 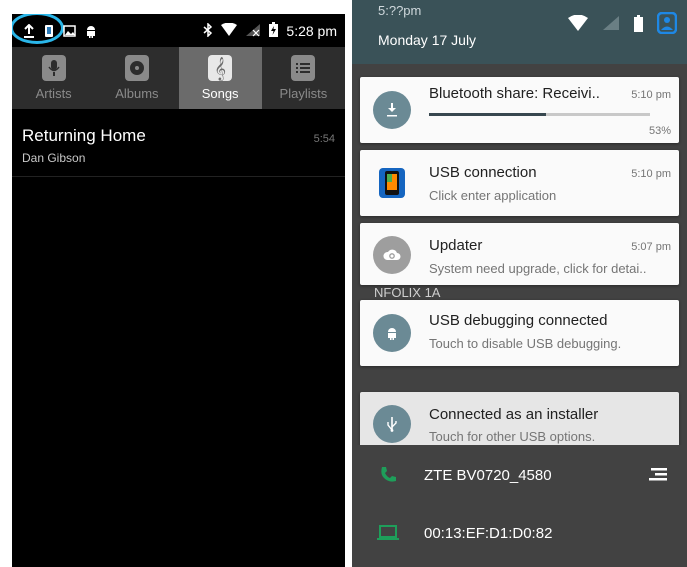 I want to click on header-date: Monday 17 July, so click(x=427, y=40).